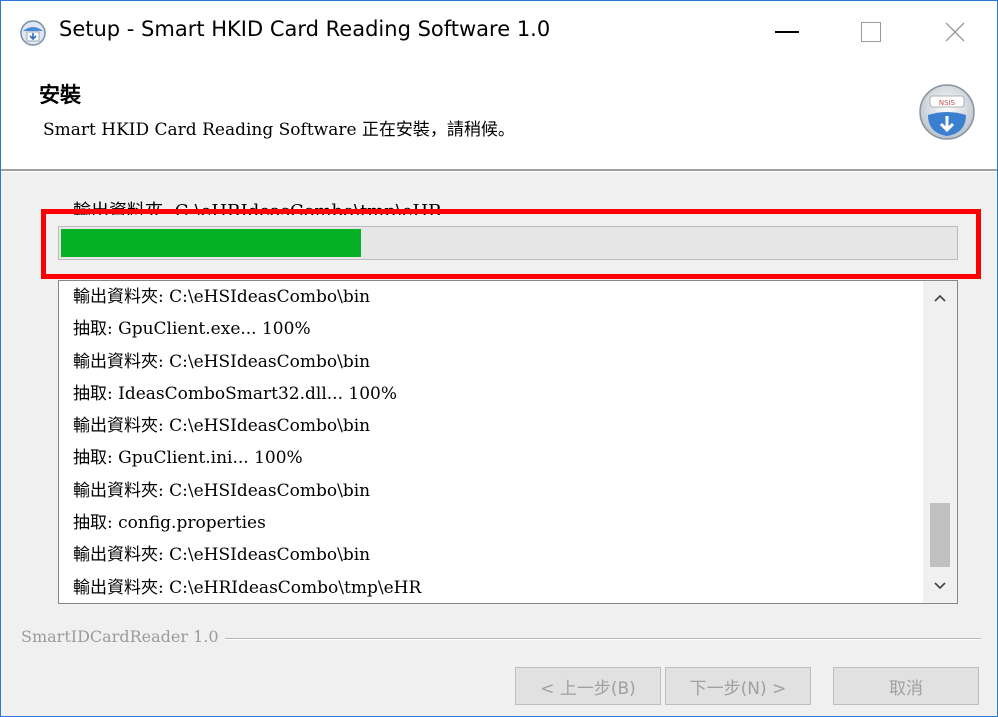 The image size is (998, 717). I want to click on header-separator, so click(499, 170).